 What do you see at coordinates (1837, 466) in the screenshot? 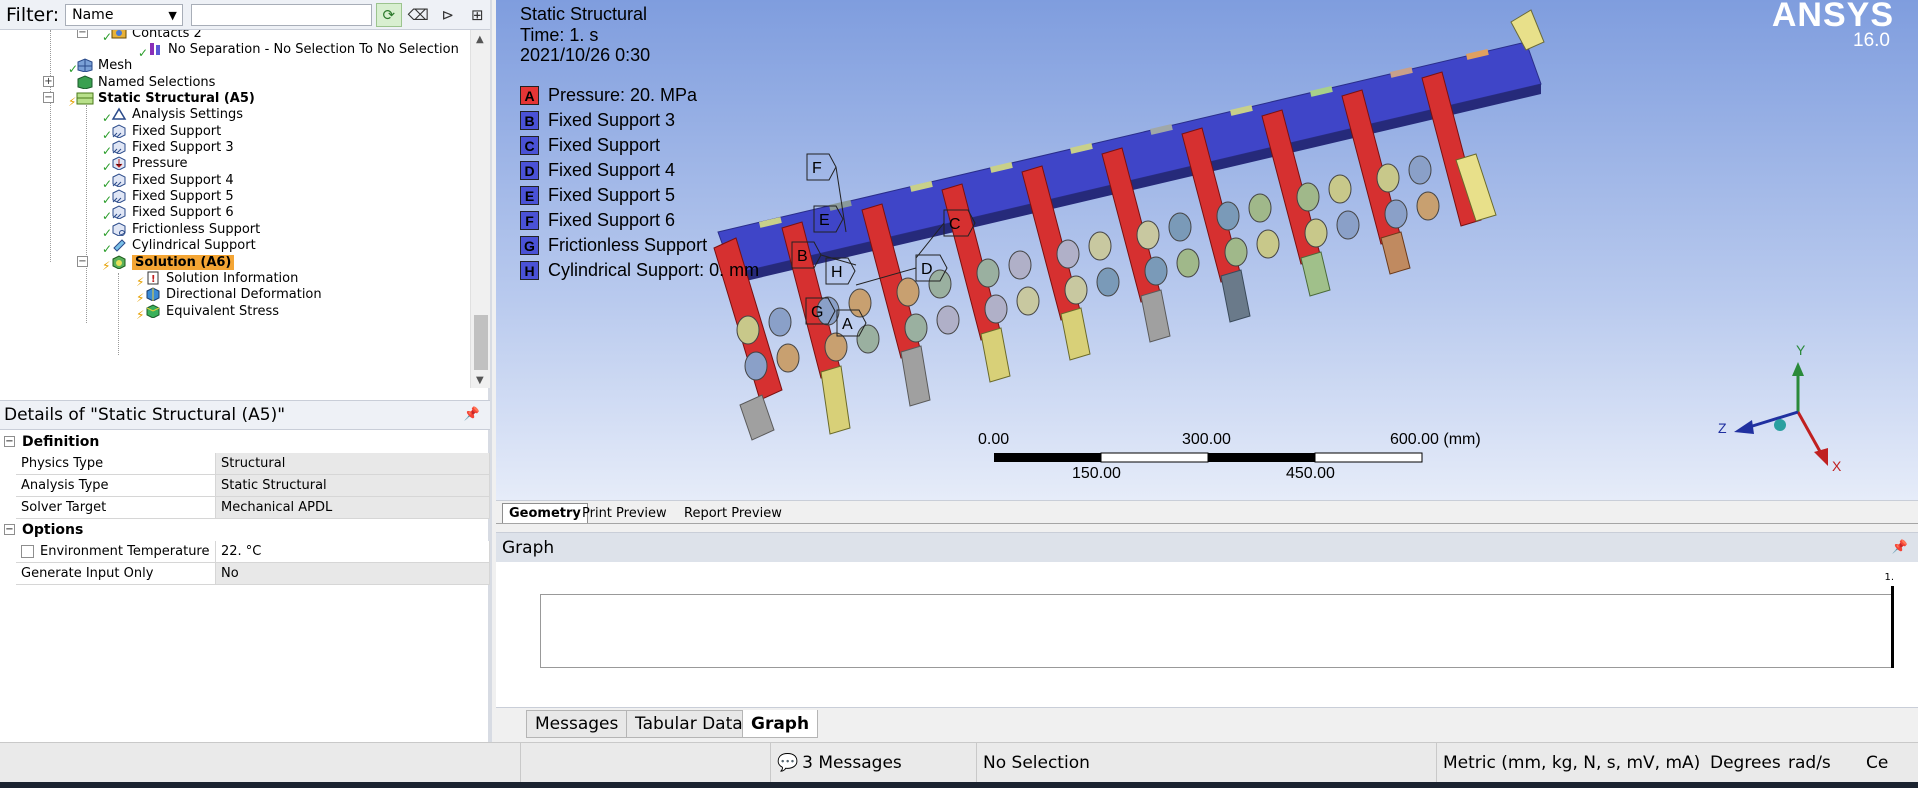
I see `triad-x-label: X` at bounding box center [1837, 466].